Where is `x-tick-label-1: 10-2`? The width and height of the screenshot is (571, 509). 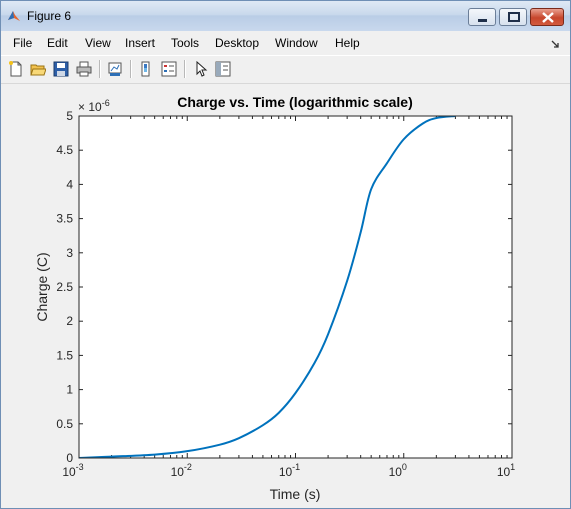
x-tick-label-1: 10-2 is located at coordinates (181, 470).